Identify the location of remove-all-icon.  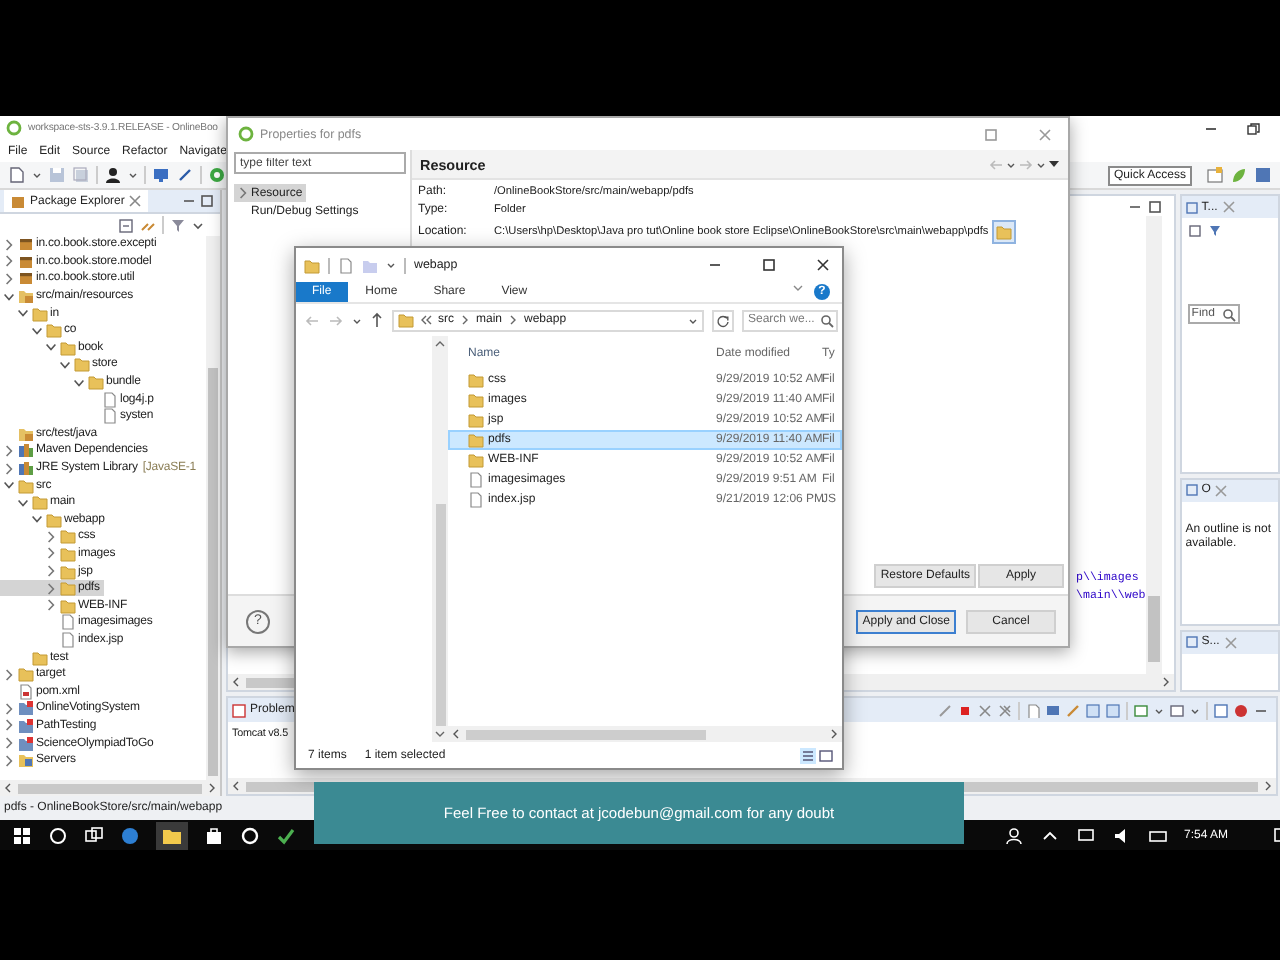
(1005, 710).